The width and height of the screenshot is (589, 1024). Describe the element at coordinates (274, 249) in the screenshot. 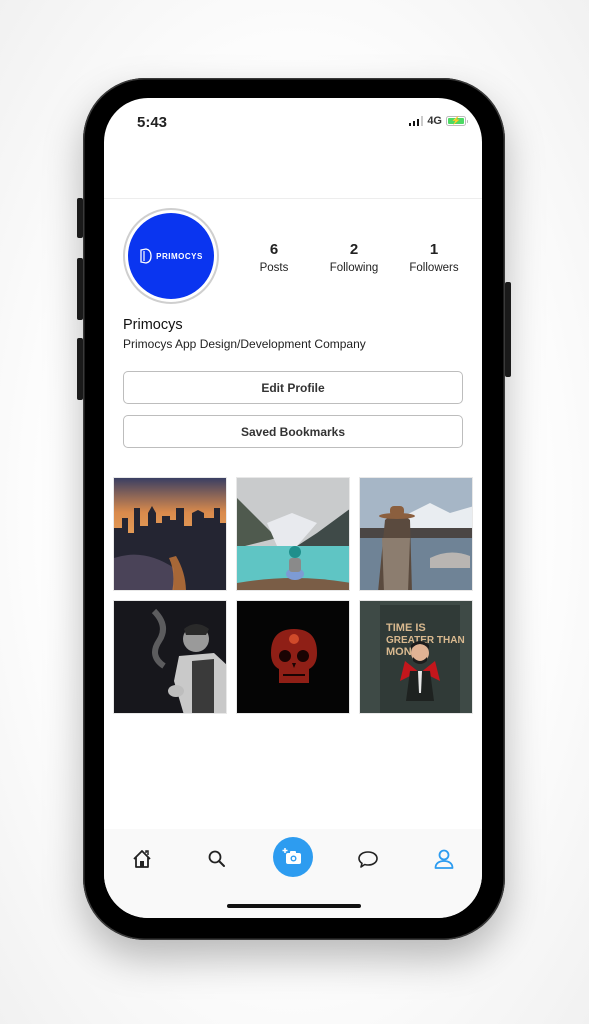

I see `stat-value: 6` at that location.